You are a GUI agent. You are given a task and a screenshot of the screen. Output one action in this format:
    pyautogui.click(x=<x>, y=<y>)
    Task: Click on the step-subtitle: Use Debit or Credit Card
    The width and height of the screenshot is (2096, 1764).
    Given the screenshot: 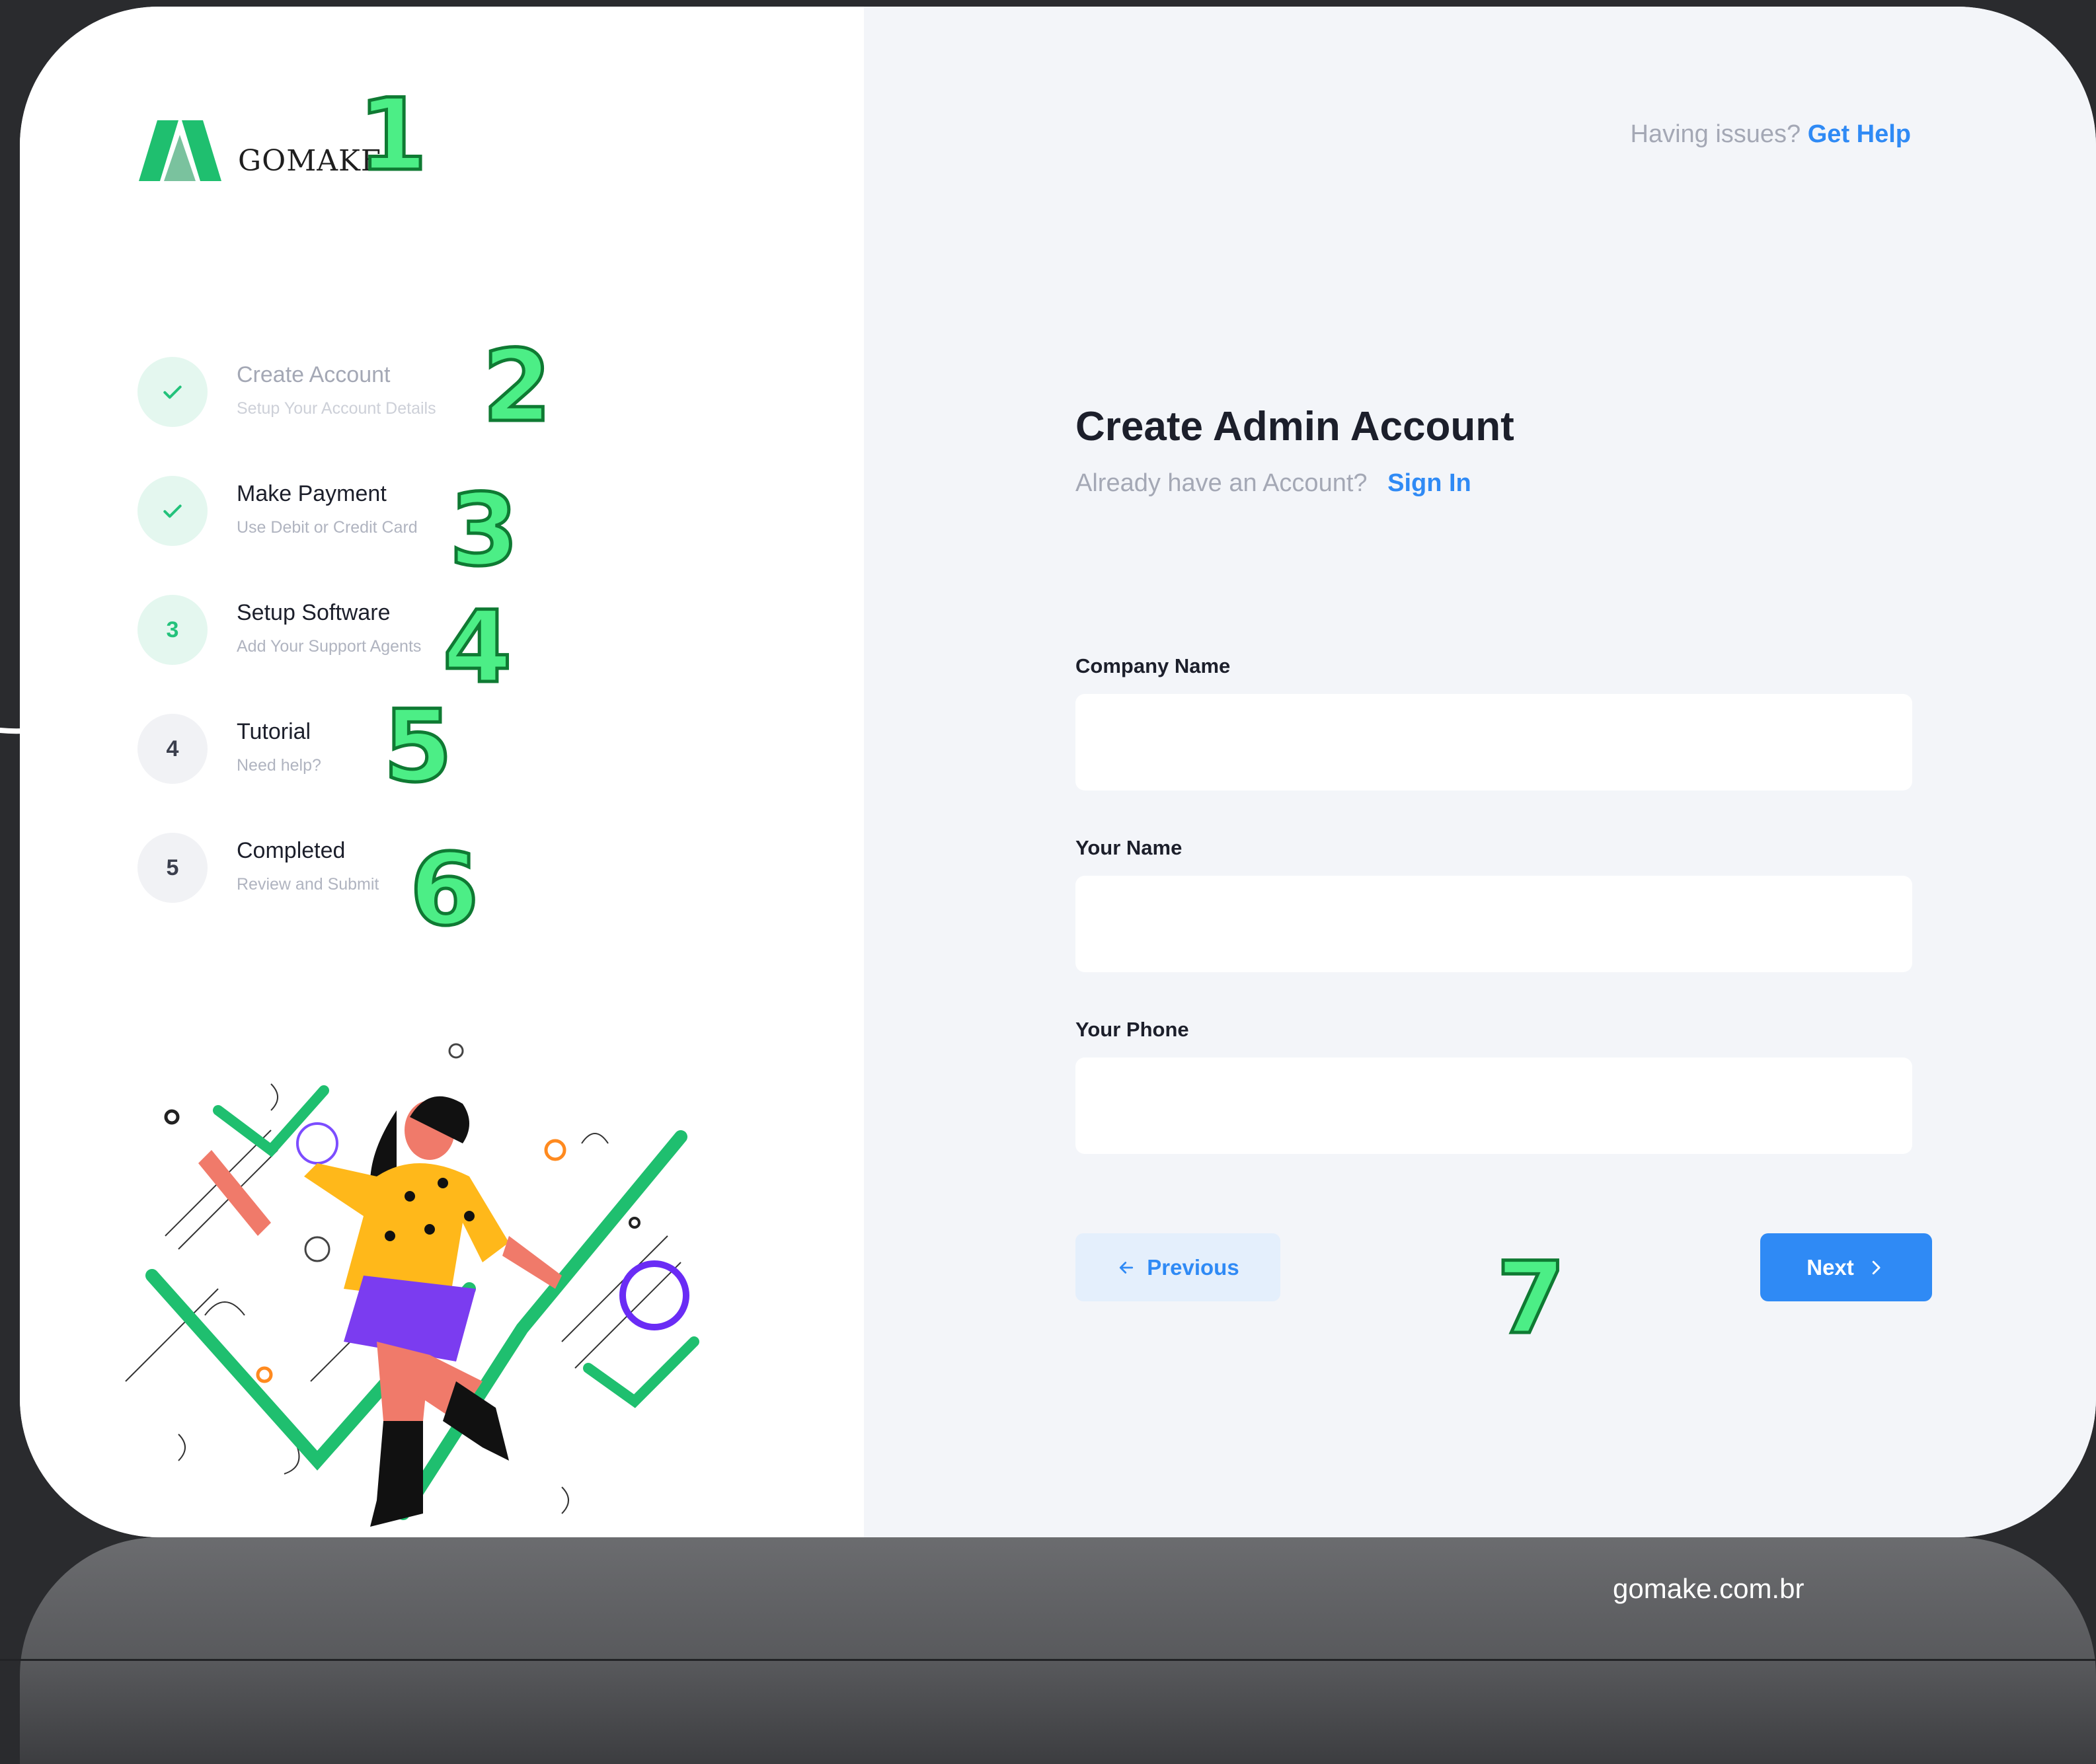 What is the action you would take?
    pyautogui.click(x=327, y=527)
    